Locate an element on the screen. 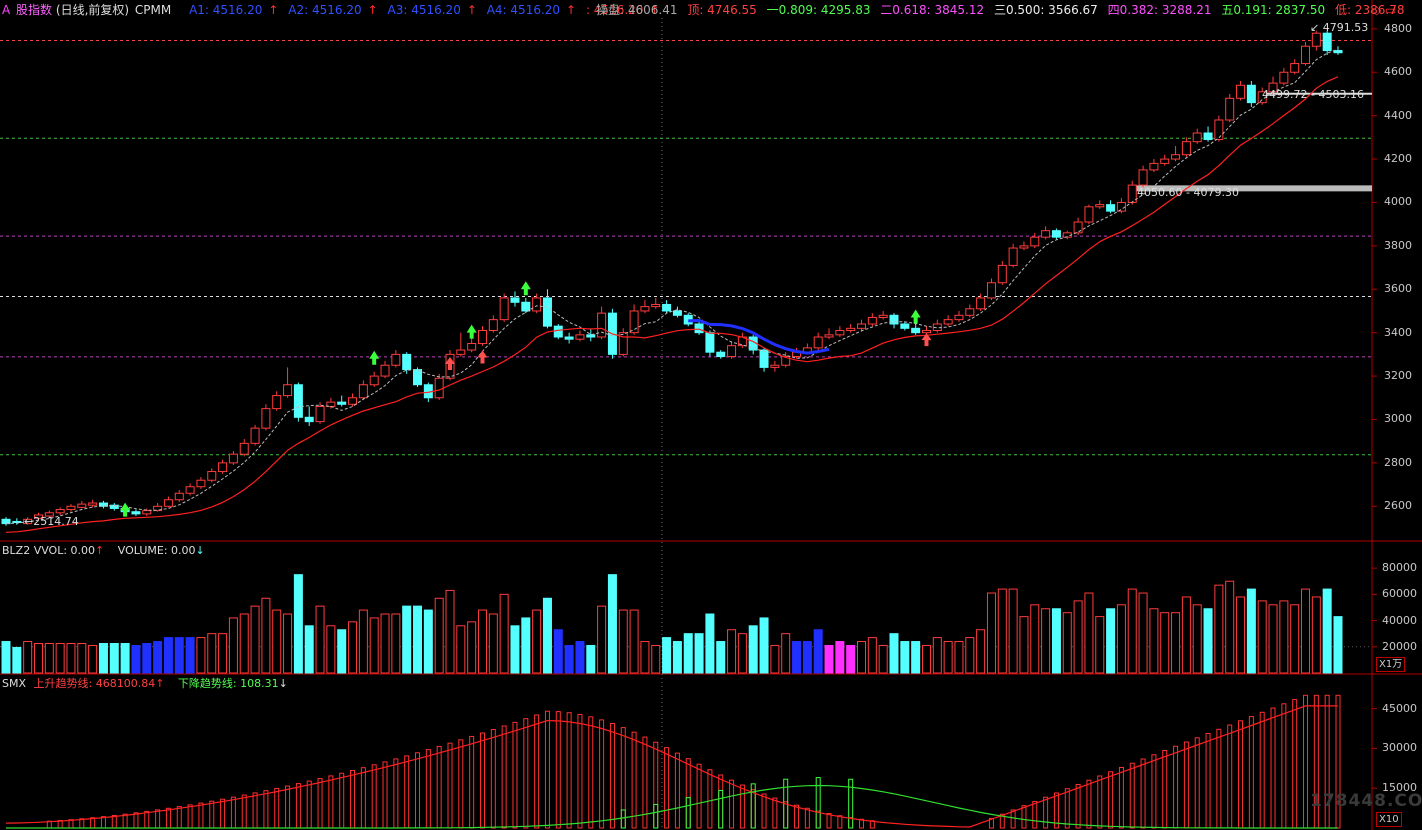  smx-label: SMX is located at coordinates (14, 683).